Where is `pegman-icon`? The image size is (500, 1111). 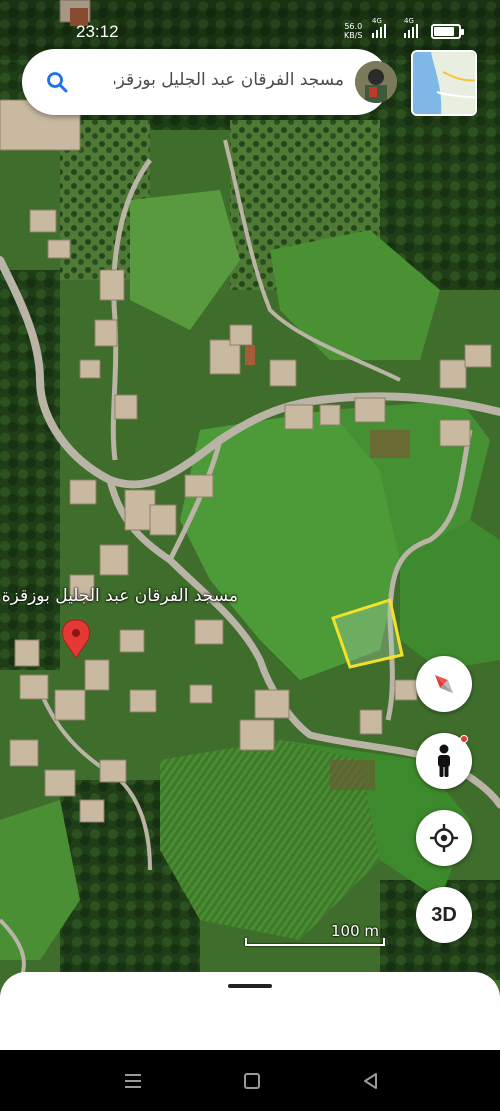
pegman-icon is located at coordinates (444, 760).